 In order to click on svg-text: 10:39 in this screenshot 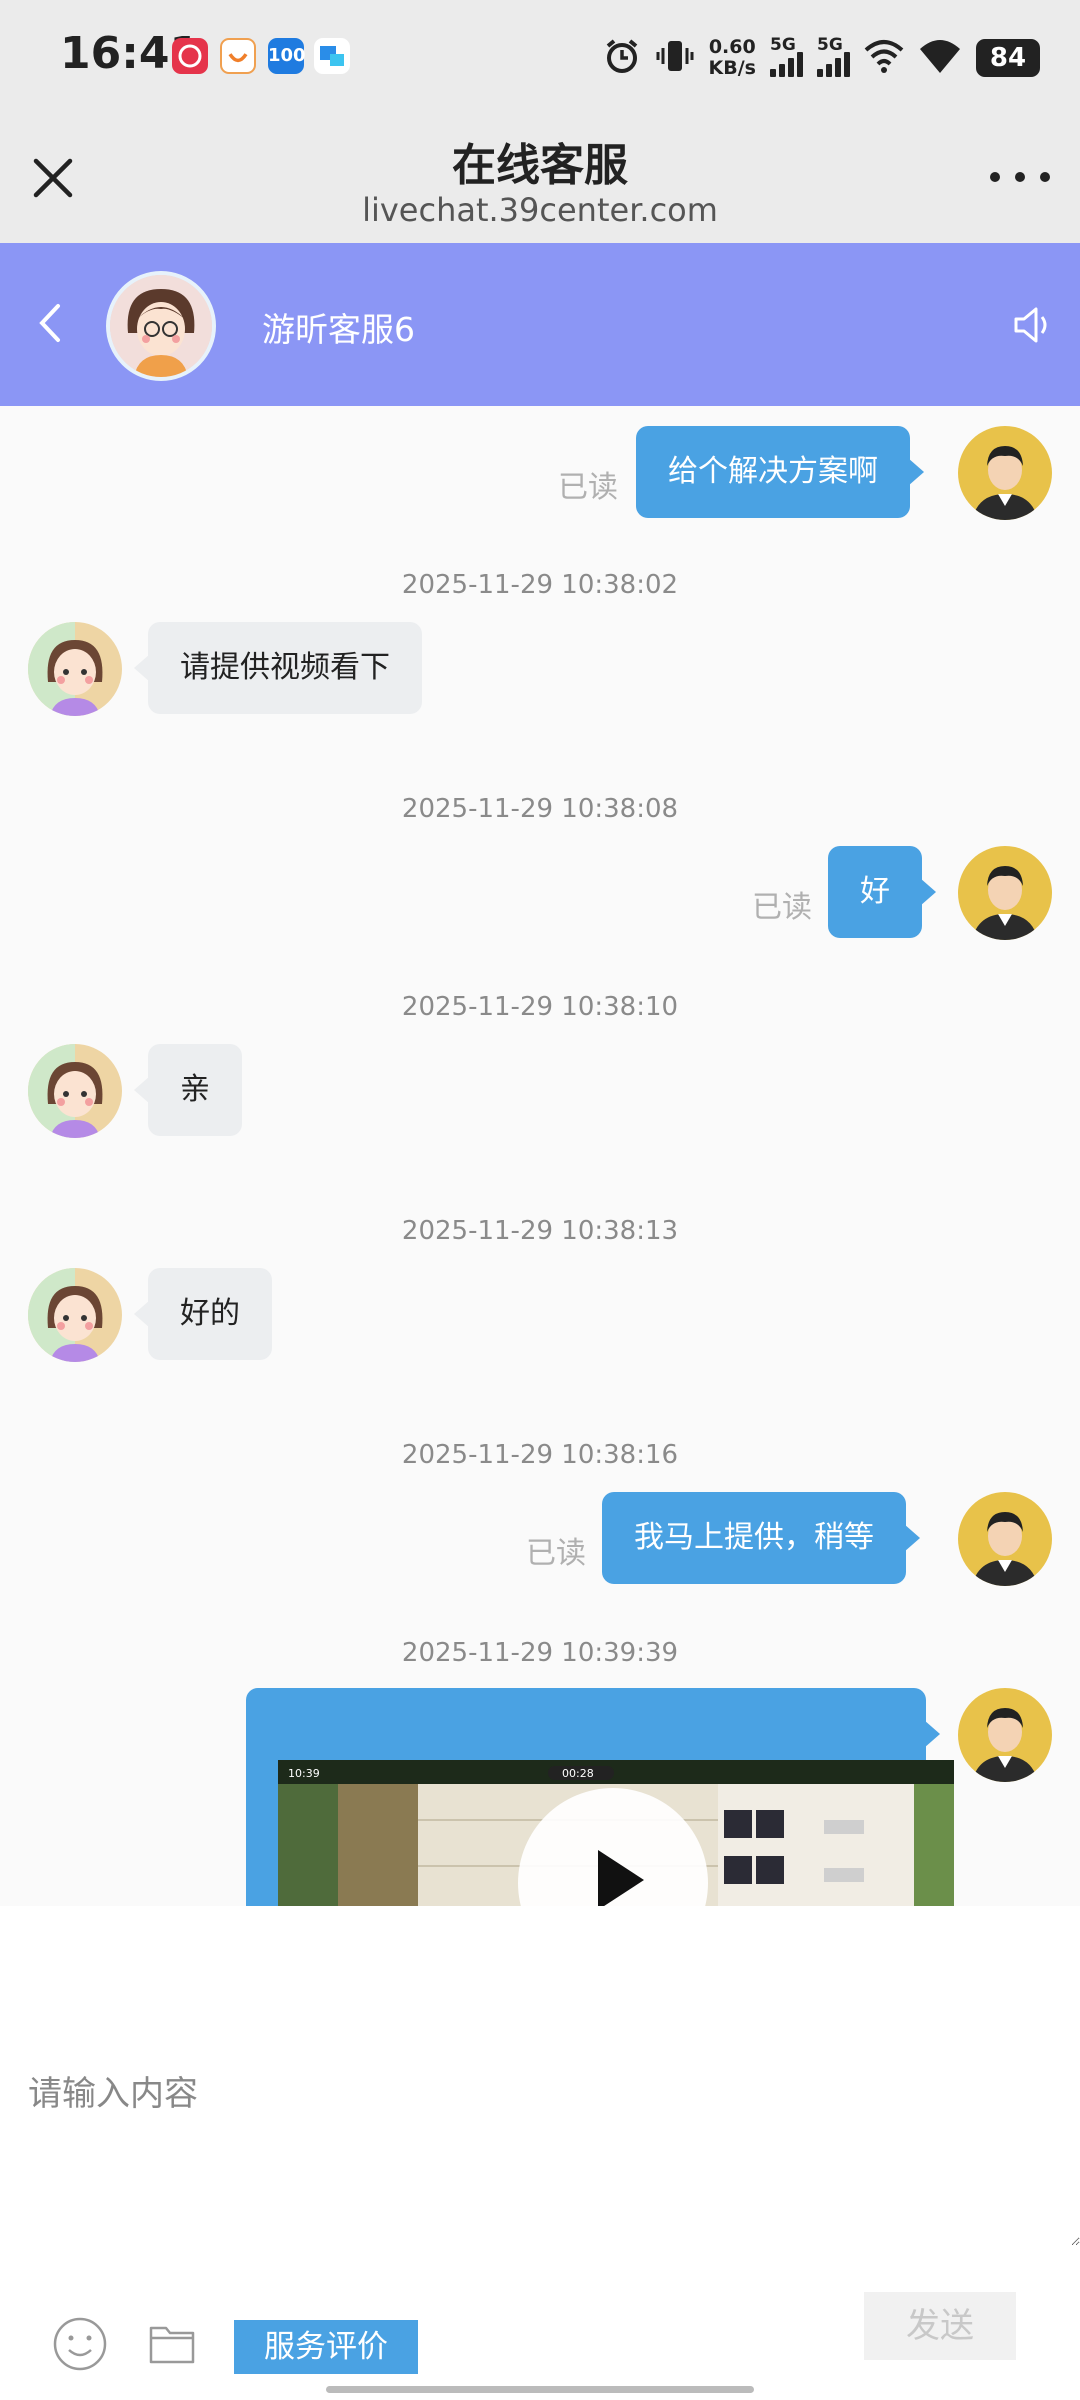, I will do `click(304, 1773)`.